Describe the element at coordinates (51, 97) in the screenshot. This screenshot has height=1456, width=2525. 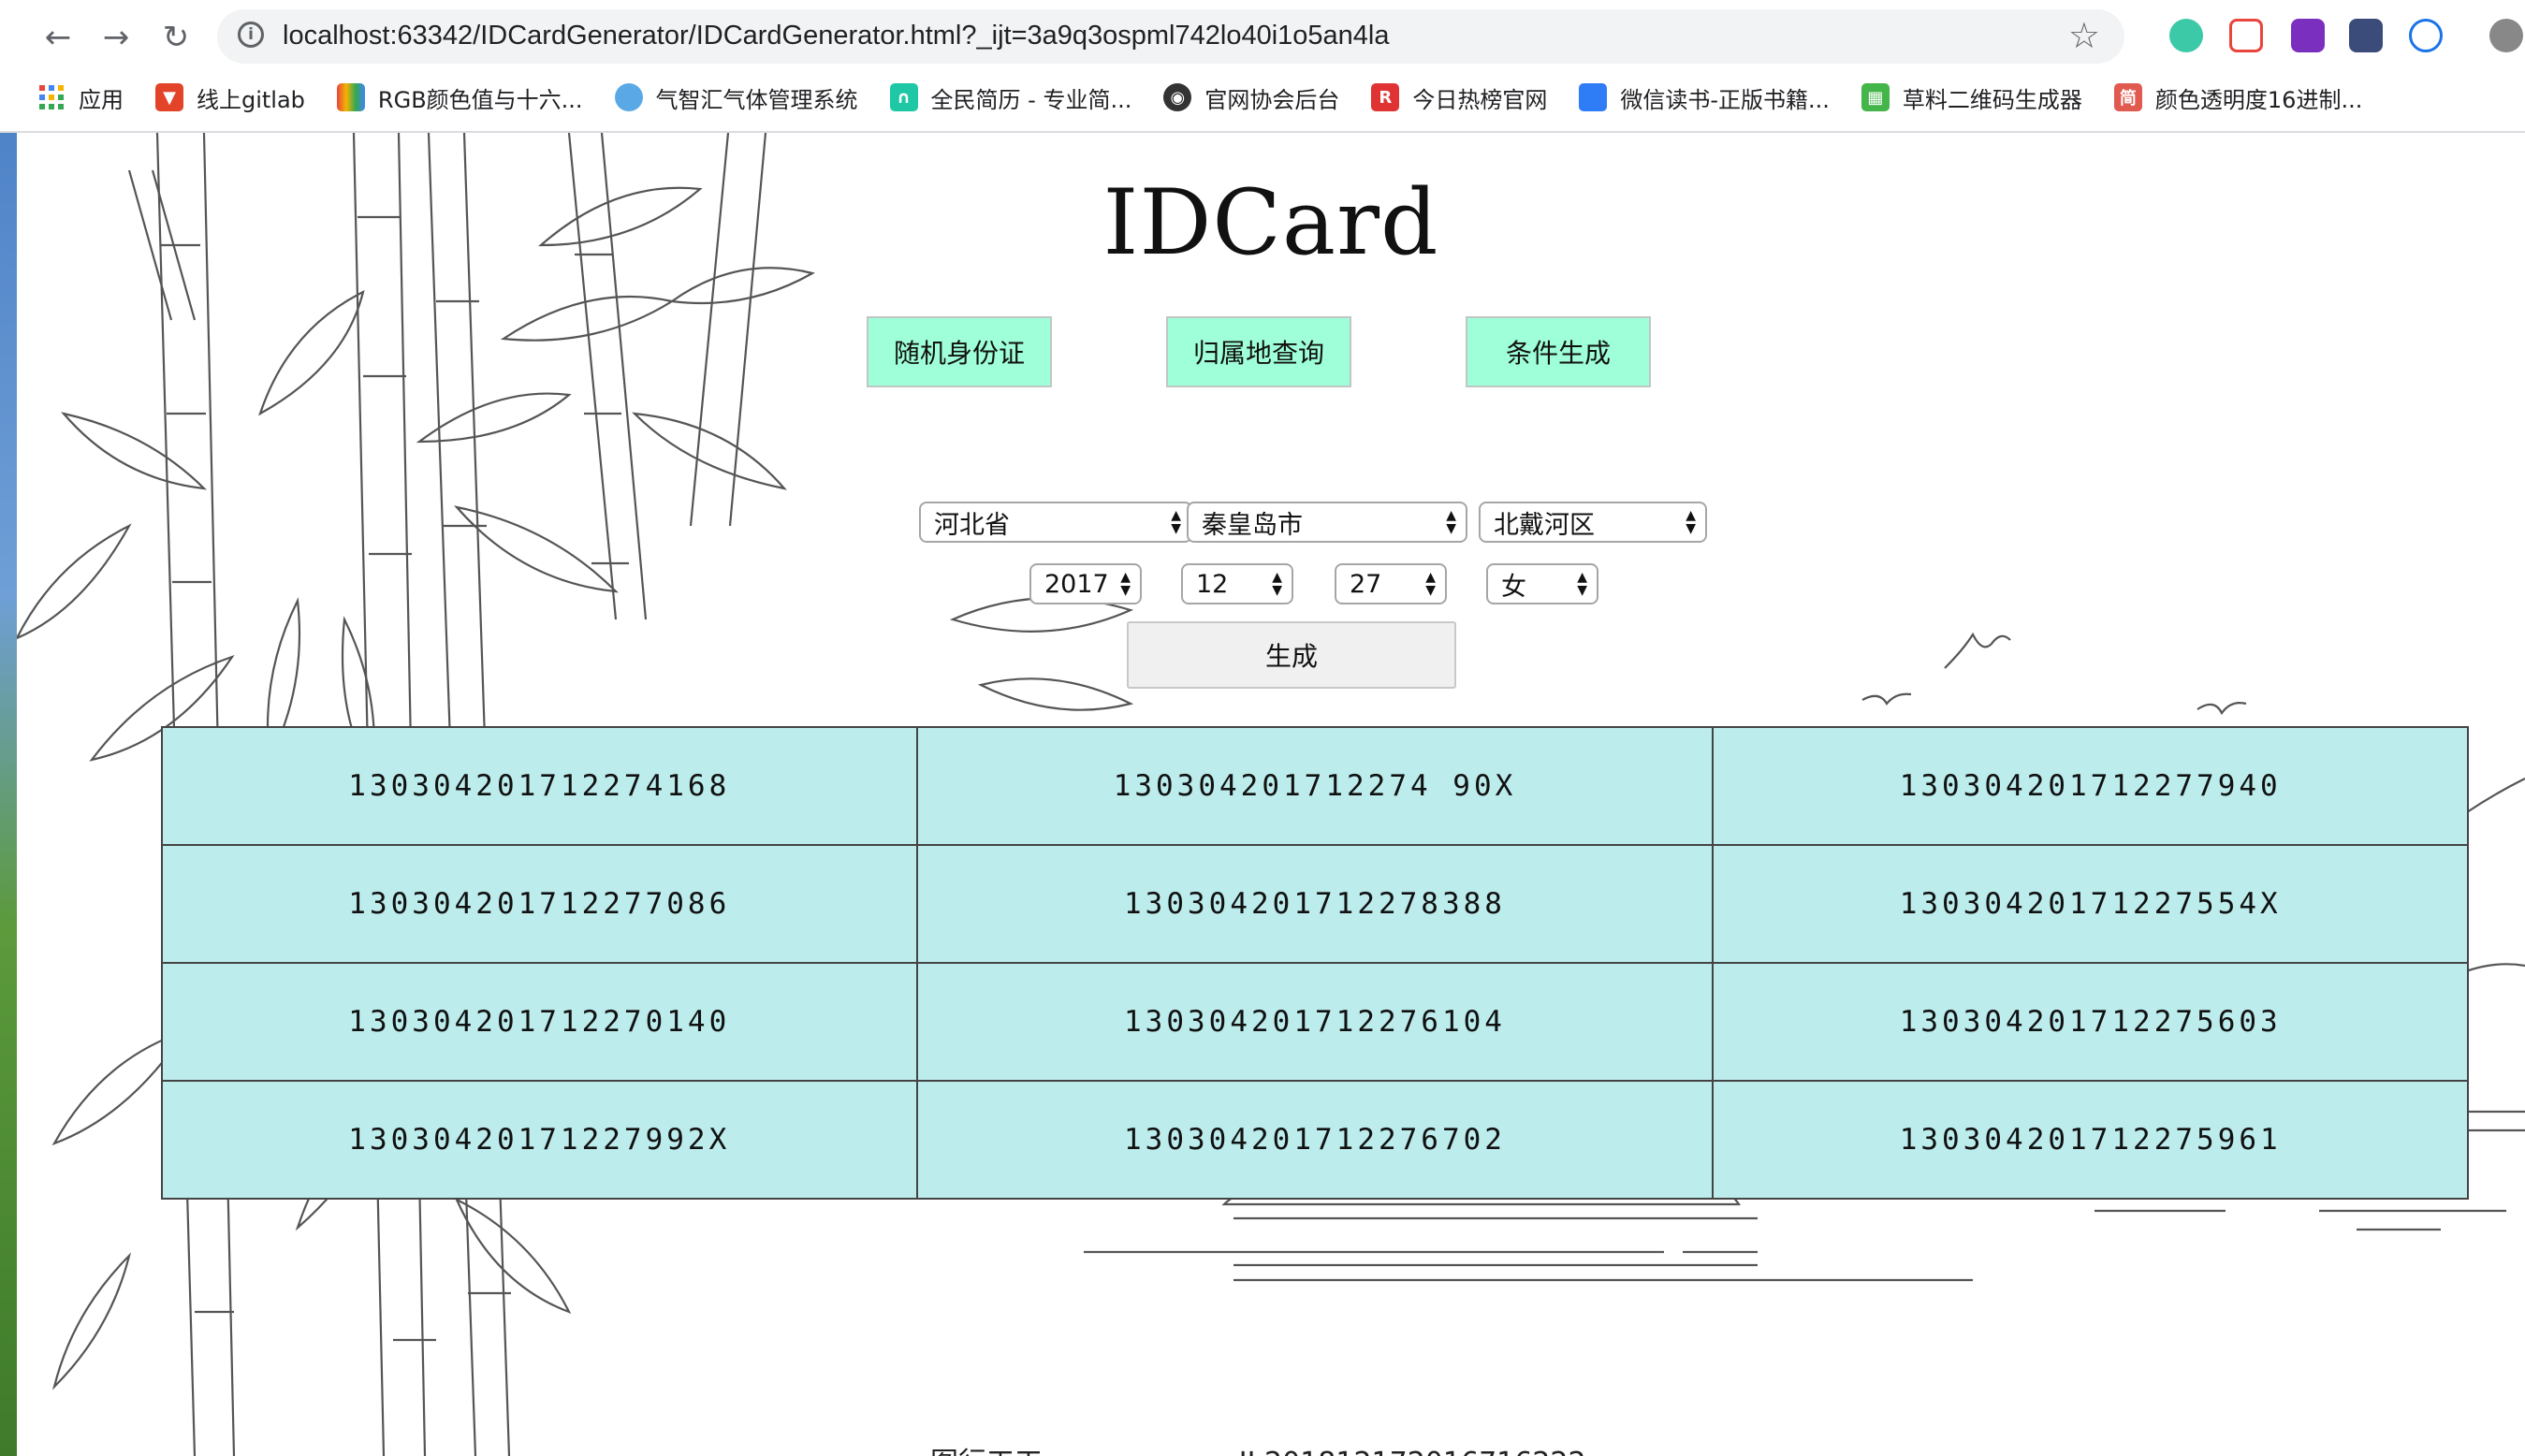
I see `apps-grid-icon` at that location.